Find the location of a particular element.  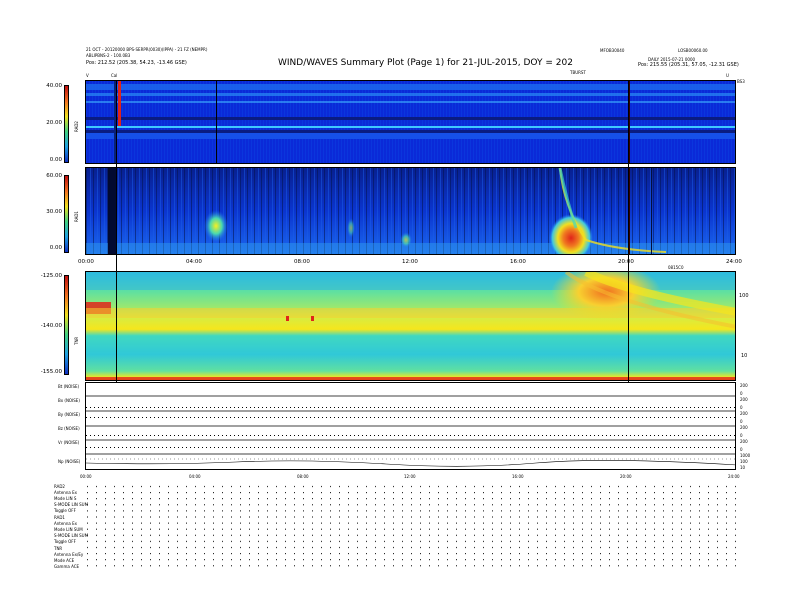

rad1-tick-top: 60.00 is located at coordinates (54, 176).